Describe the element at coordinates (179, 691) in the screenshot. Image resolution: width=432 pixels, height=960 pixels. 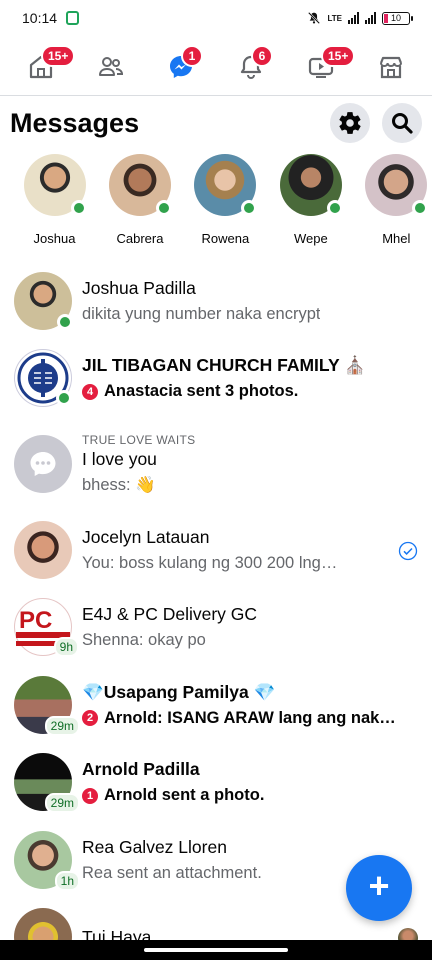
I see `chat-title: 💎Usapang Pamilya 💎` at that location.